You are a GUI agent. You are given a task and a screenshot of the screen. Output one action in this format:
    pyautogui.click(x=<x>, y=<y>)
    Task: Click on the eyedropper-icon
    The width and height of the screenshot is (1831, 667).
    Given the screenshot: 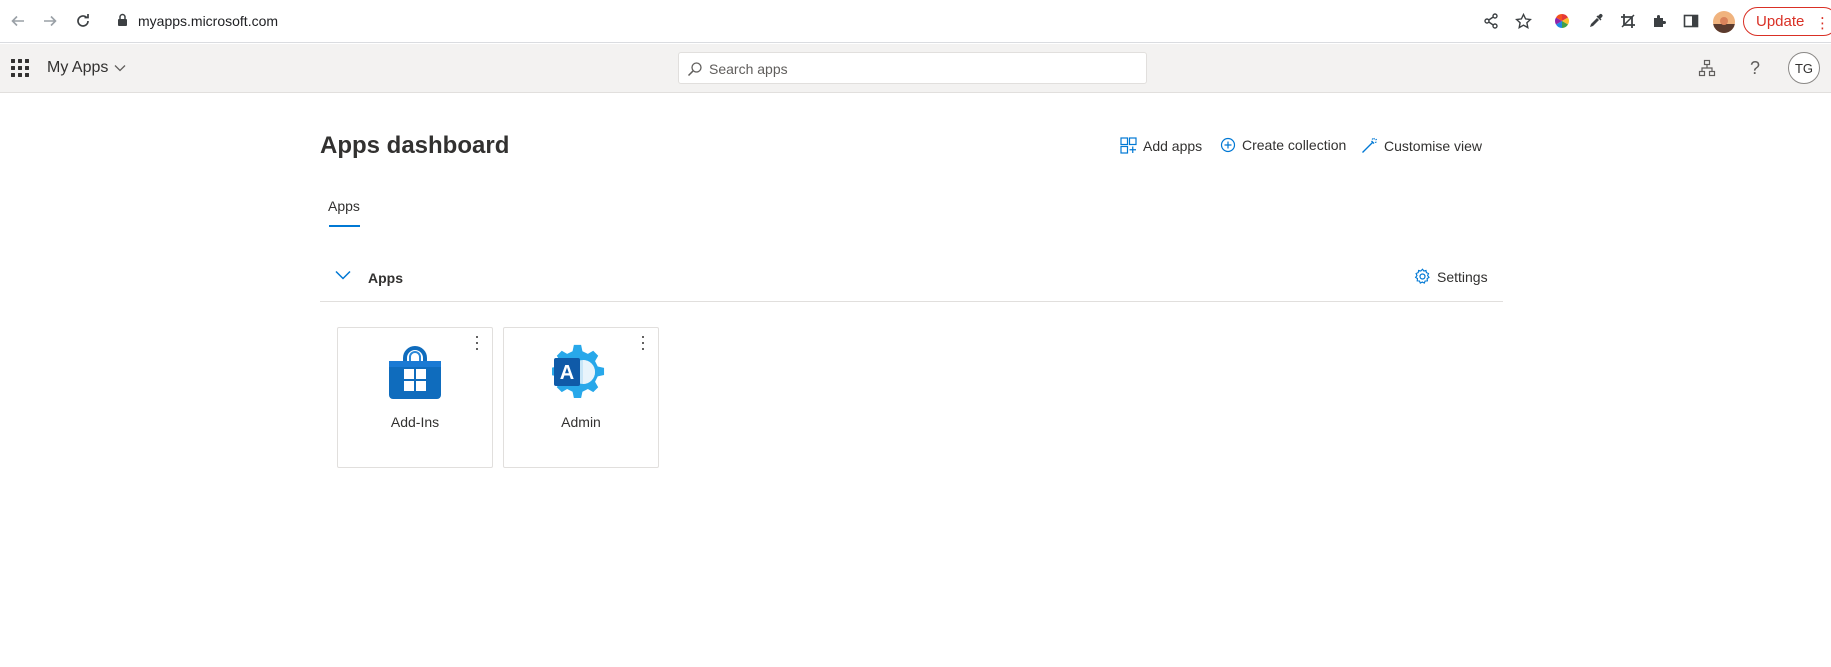 What is the action you would take?
    pyautogui.click(x=1596, y=21)
    